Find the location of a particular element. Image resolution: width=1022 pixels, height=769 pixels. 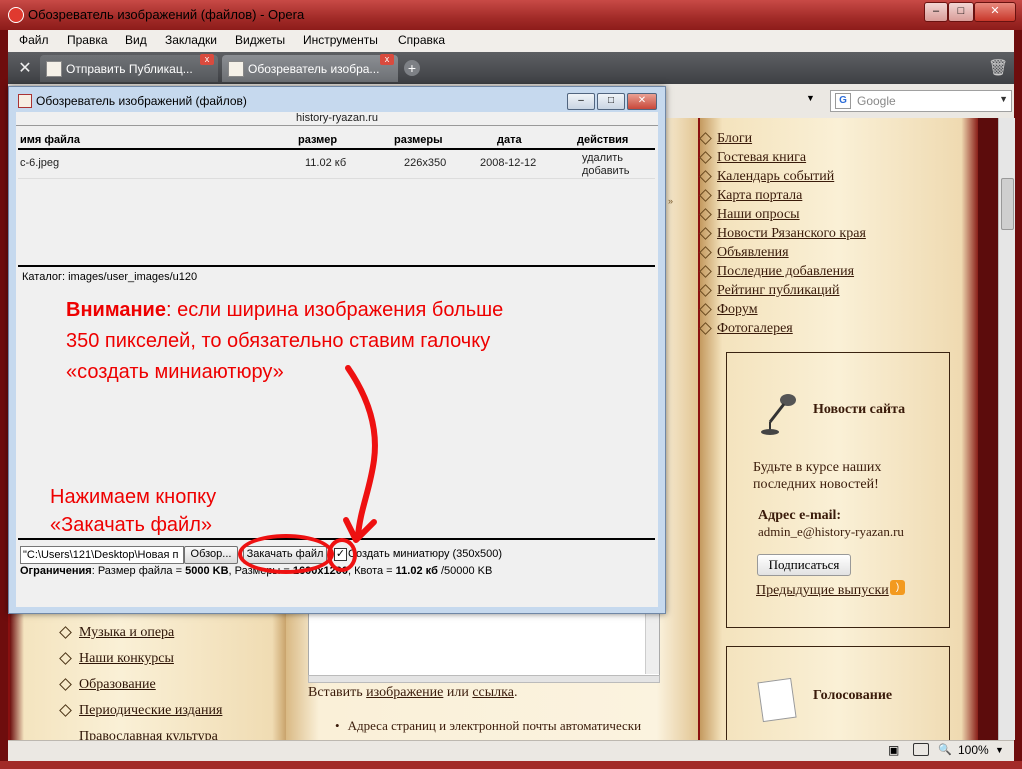

rss-icon: ) is located at coordinates (897, 587).